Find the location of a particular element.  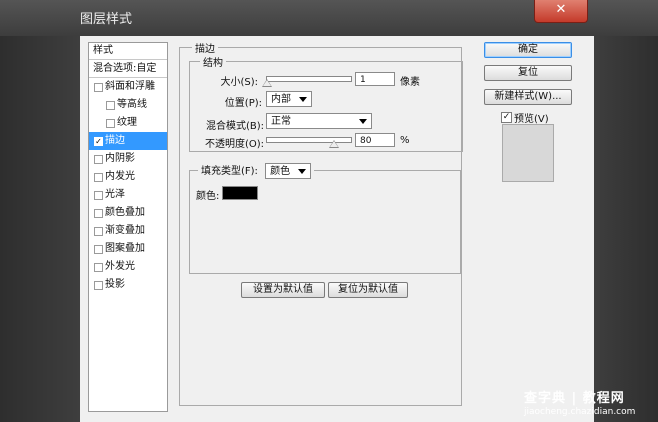

close-button: ✕ is located at coordinates (561, 11).